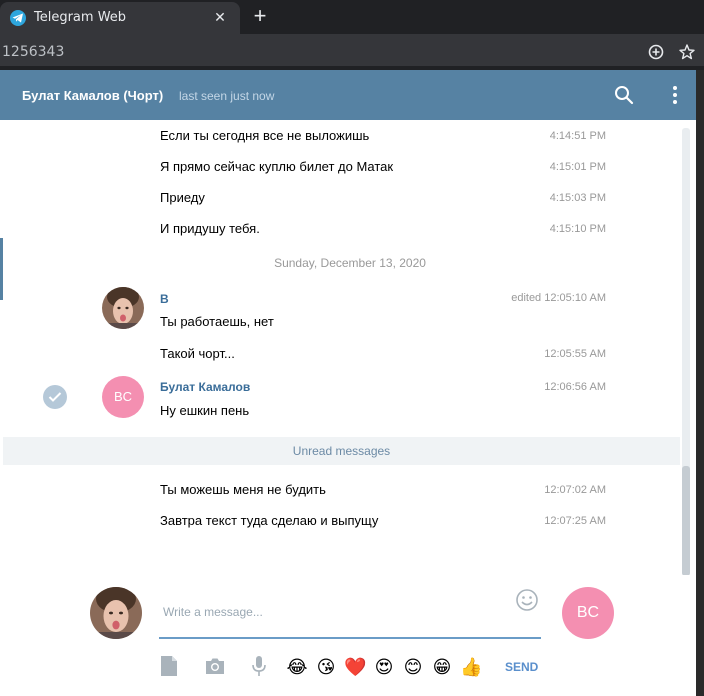  Describe the element at coordinates (575, 387) in the screenshot. I see `message-time: 12:06:56 AM` at that location.